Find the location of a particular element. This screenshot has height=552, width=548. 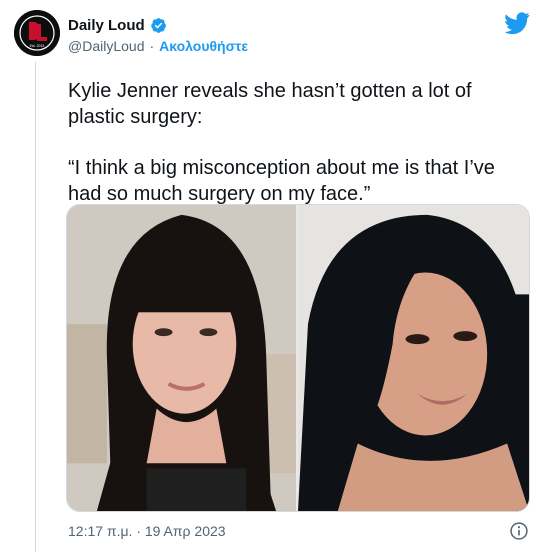

daily-loud-logo: Est. 2013 is located at coordinates (37, 33).